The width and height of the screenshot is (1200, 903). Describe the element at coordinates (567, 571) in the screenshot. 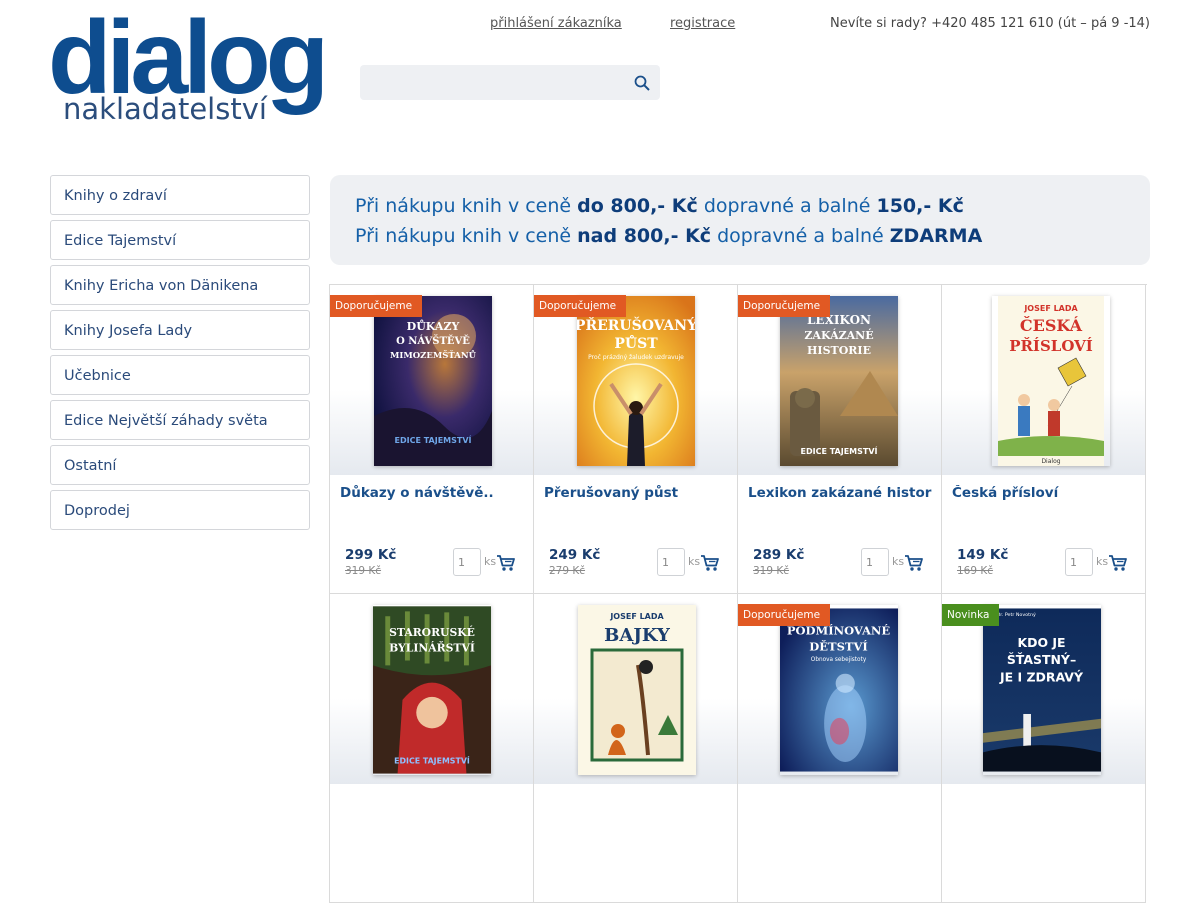

I see `product-old-price: 279 Kč` at that location.